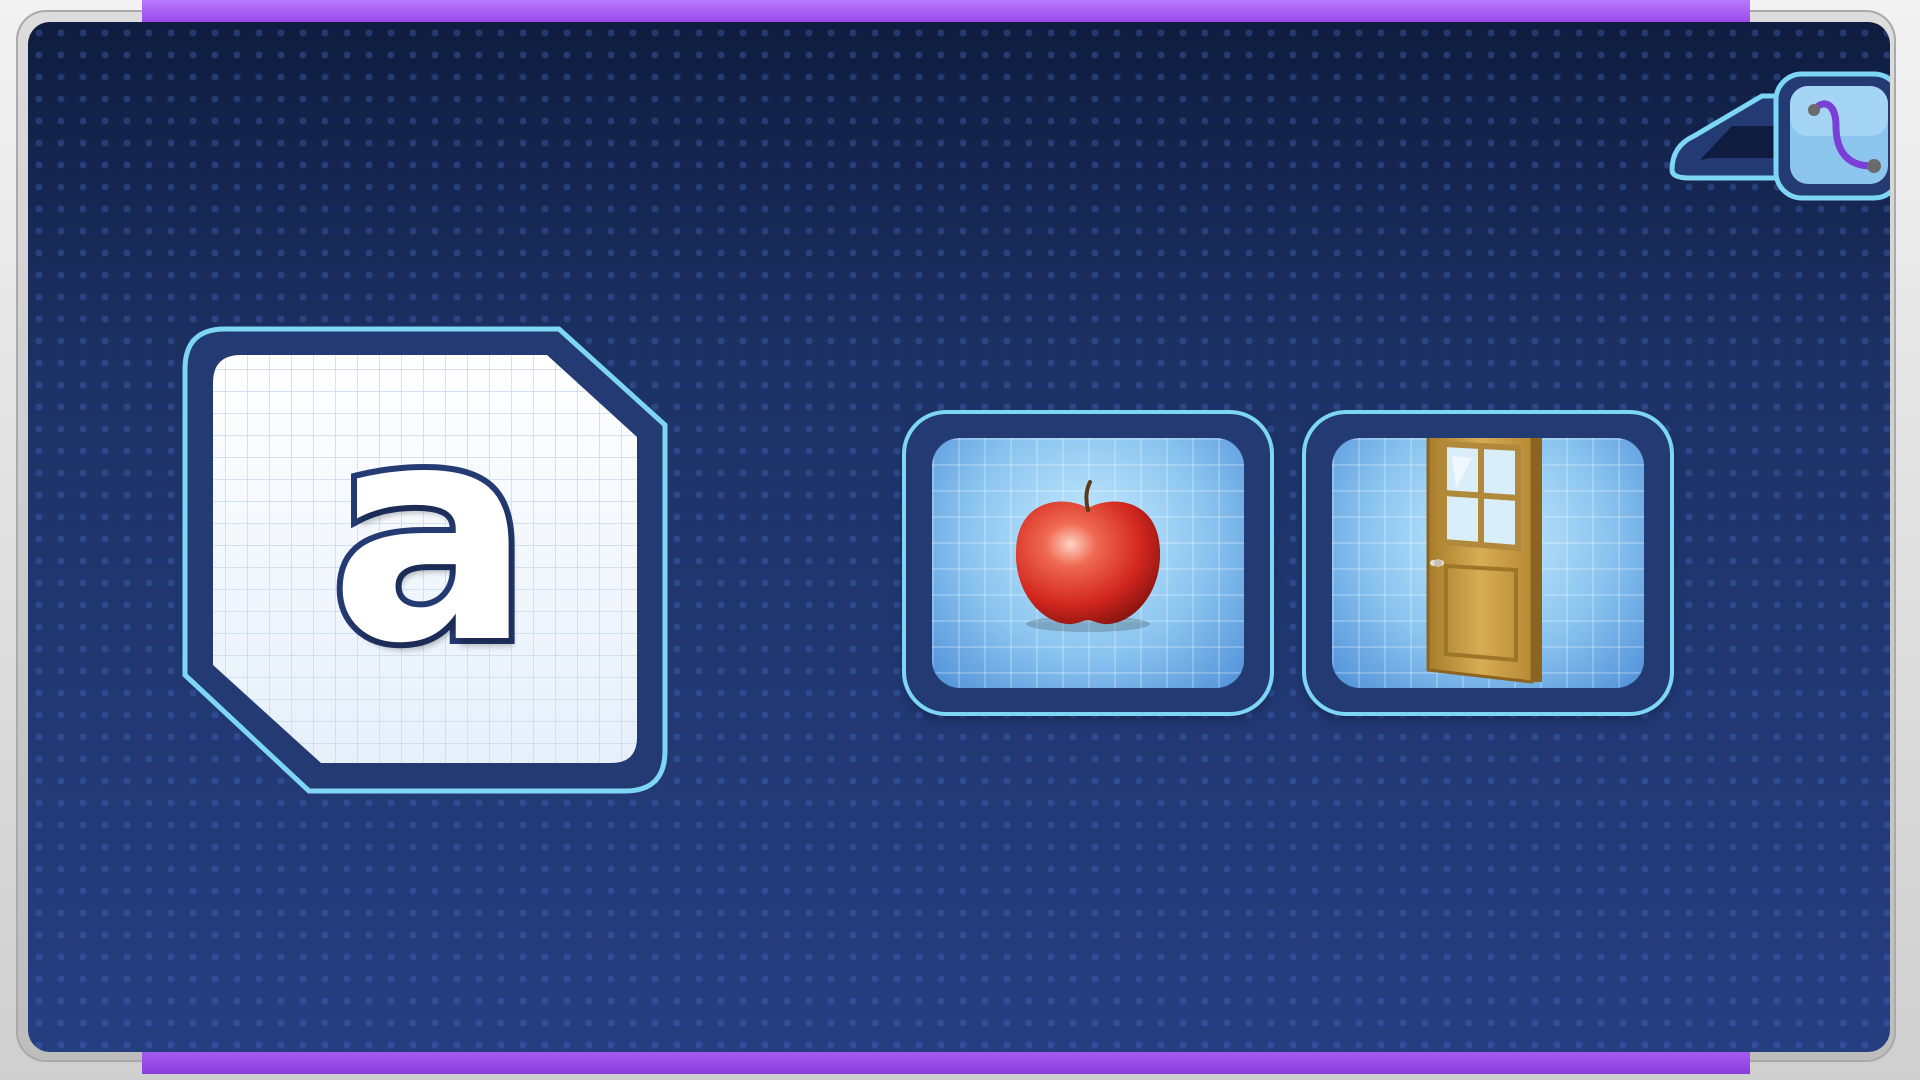  What do you see at coordinates (1484, 561) in the screenshot?
I see `door-icon` at bounding box center [1484, 561].